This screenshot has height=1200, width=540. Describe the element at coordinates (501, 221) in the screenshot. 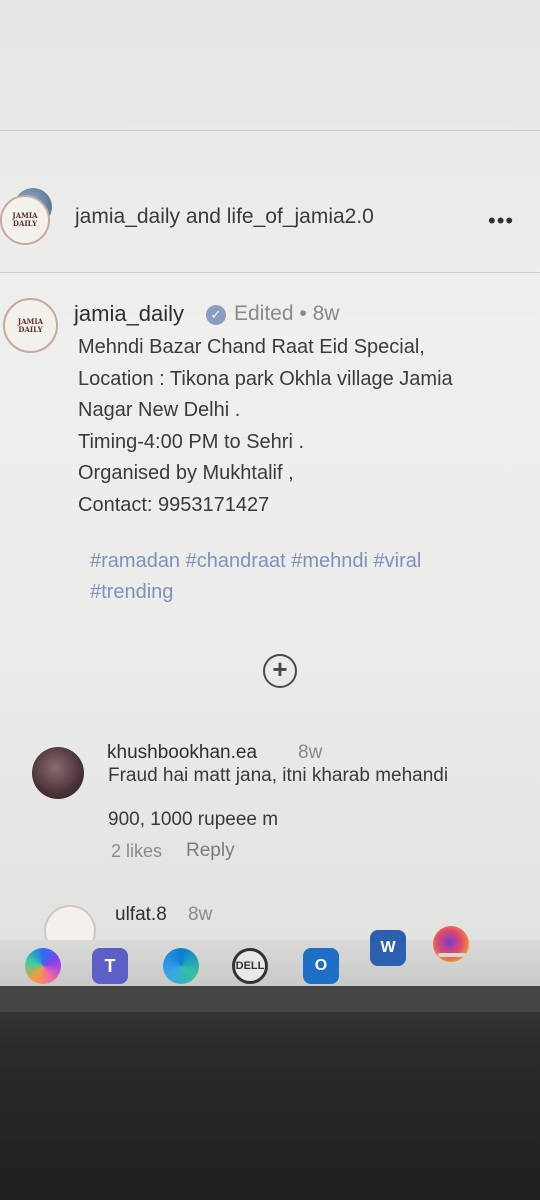

I see `more-icon: •••` at that location.